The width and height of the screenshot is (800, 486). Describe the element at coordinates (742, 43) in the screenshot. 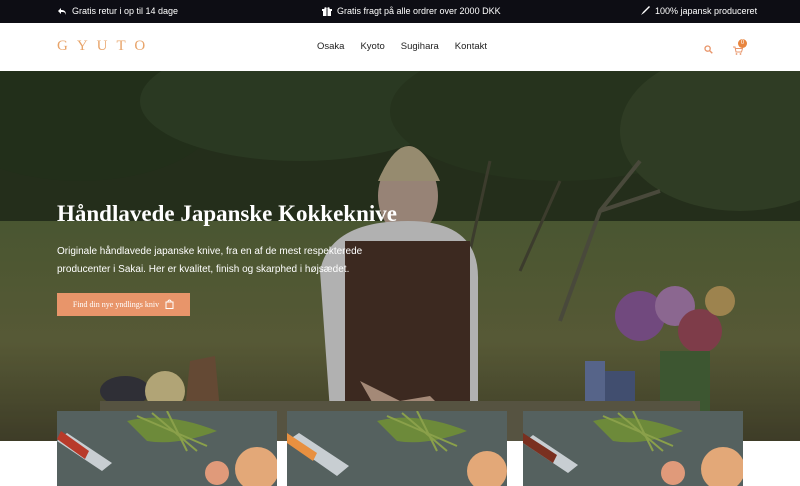

I see `cart-count-badge: 0` at that location.